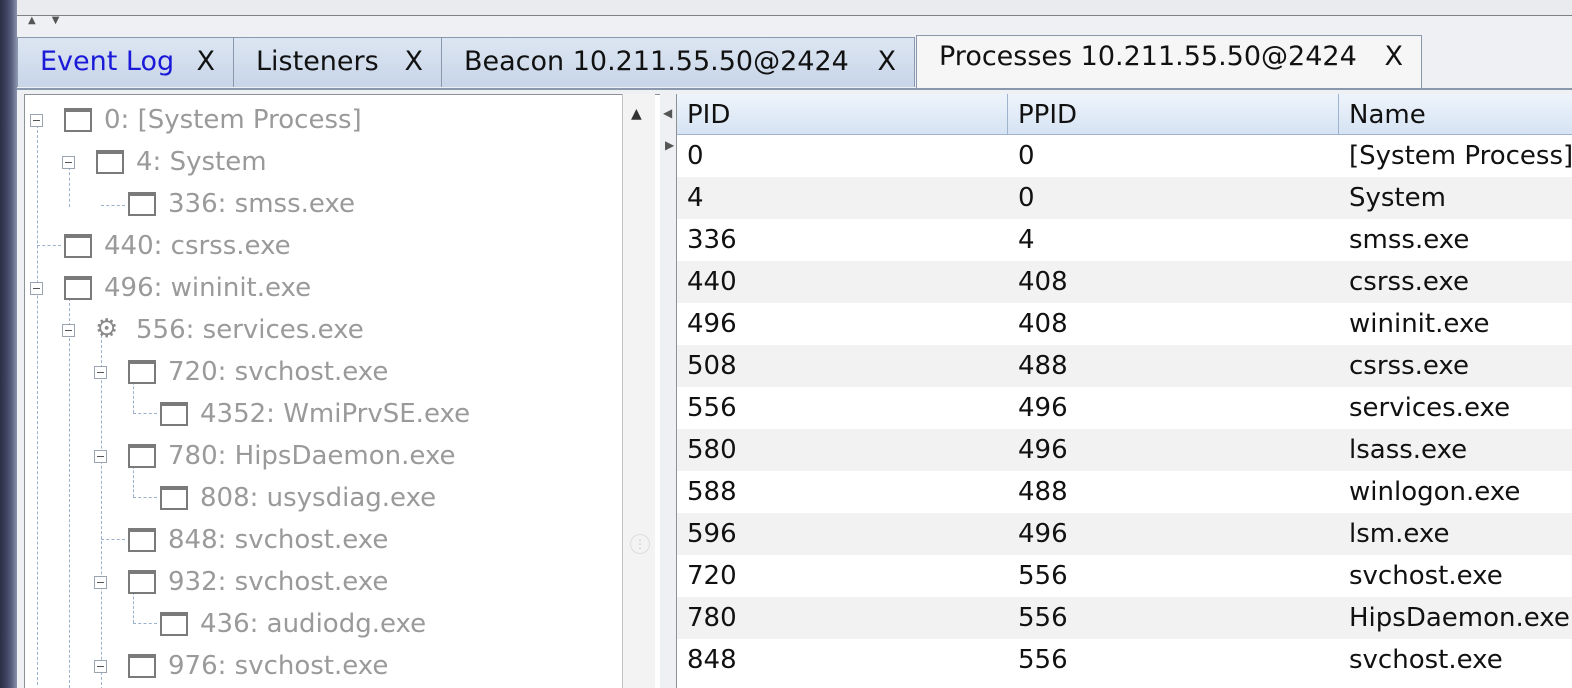  What do you see at coordinates (1419, 324) in the screenshot?
I see `name-cell: wininit.exe` at bounding box center [1419, 324].